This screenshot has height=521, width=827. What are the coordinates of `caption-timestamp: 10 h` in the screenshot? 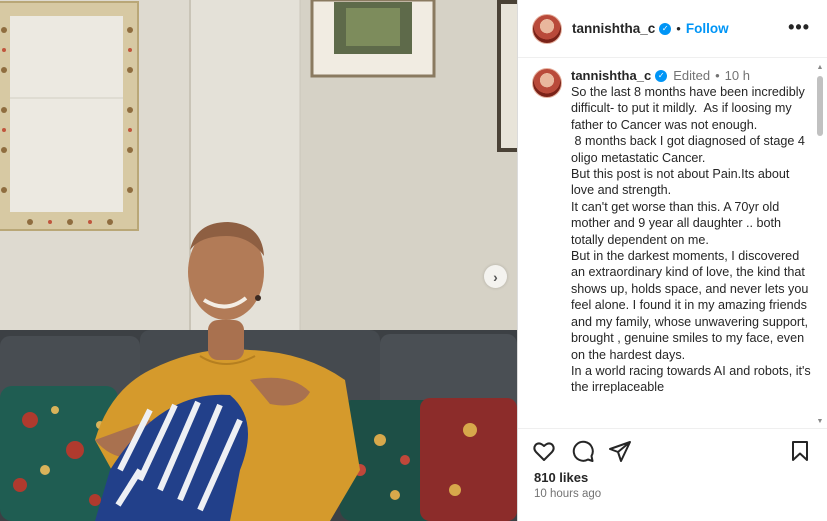 It's located at (737, 75).